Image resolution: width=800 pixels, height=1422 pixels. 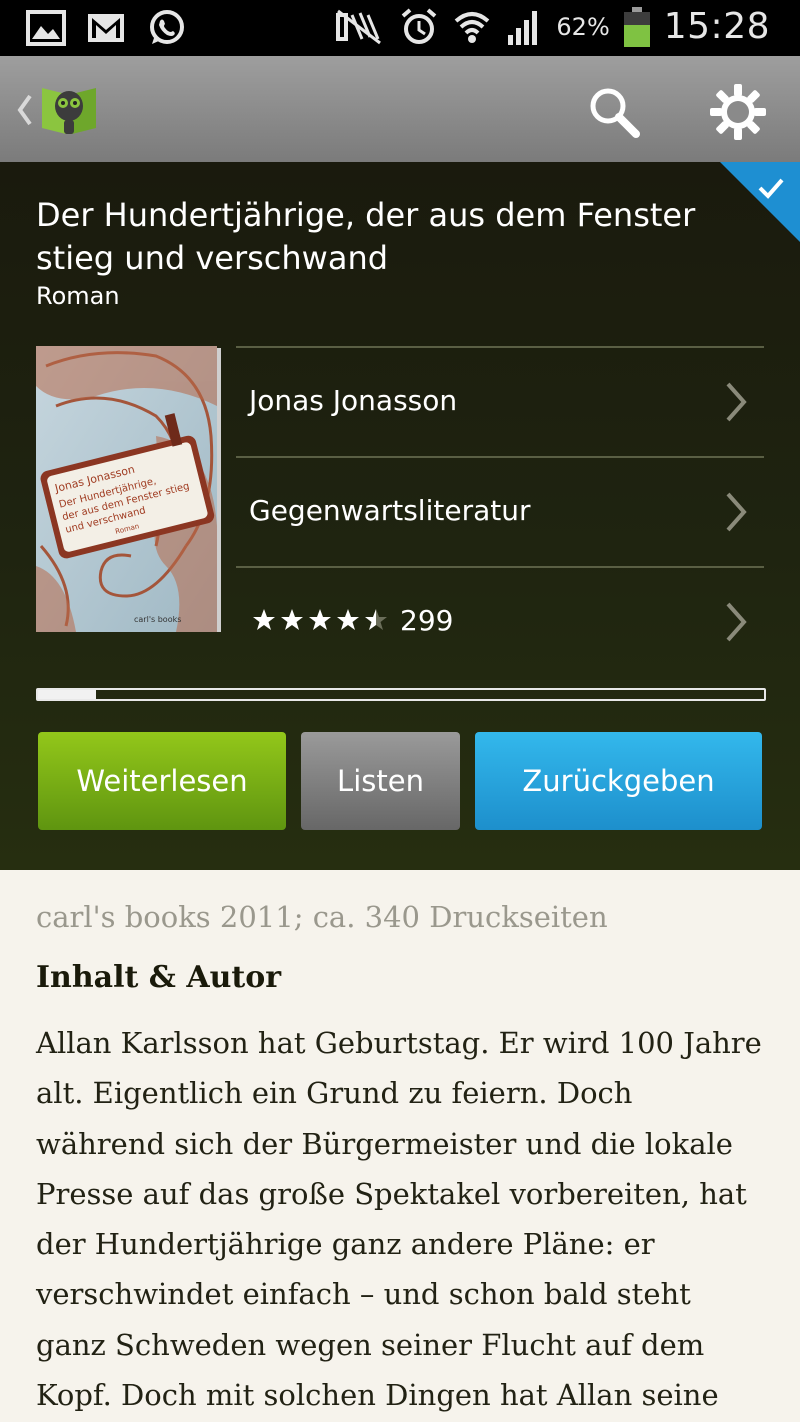 What do you see at coordinates (69, 110) in the screenshot?
I see `app-logo-icon` at bounding box center [69, 110].